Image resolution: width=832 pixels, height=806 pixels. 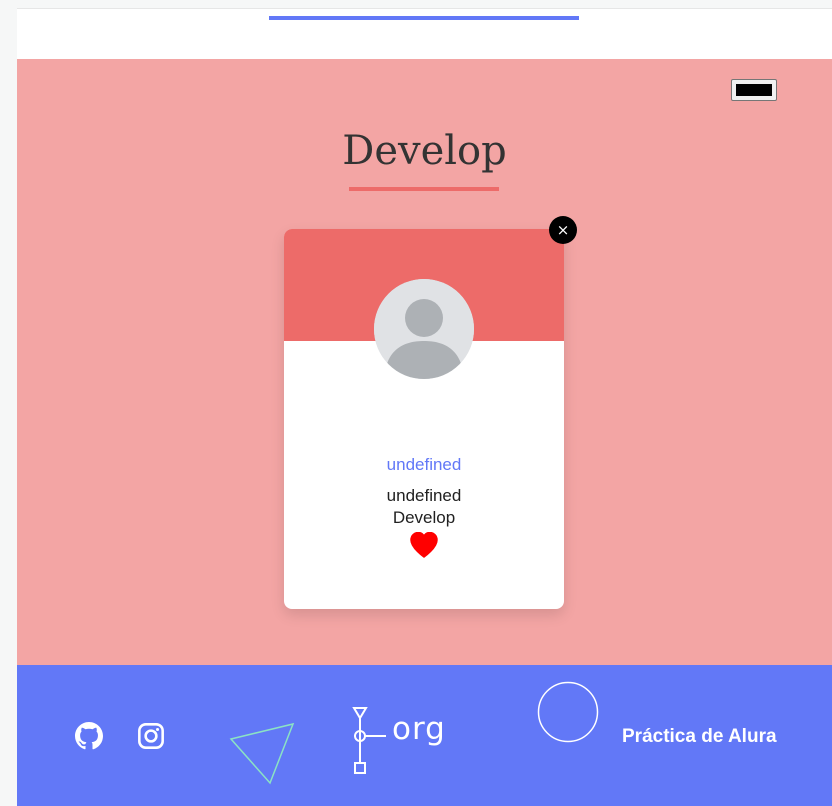 I want to click on top-bar, so click(x=424, y=34).